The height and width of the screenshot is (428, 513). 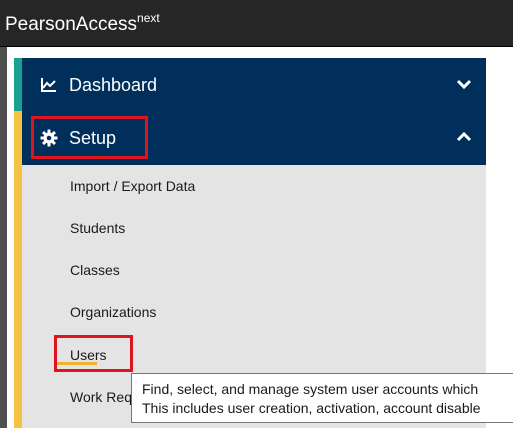 What do you see at coordinates (71, 24) in the screenshot?
I see `brand-name: PearsonAccess` at bounding box center [71, 24].